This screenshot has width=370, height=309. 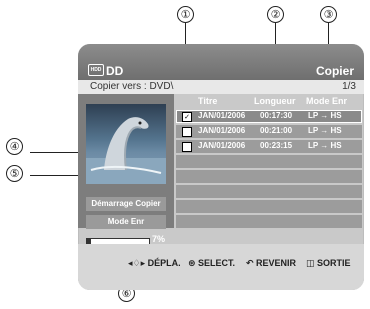 I want to click on left-panel: Démarrage Copier Mode Enr 7%, so click(x=126, y=170).